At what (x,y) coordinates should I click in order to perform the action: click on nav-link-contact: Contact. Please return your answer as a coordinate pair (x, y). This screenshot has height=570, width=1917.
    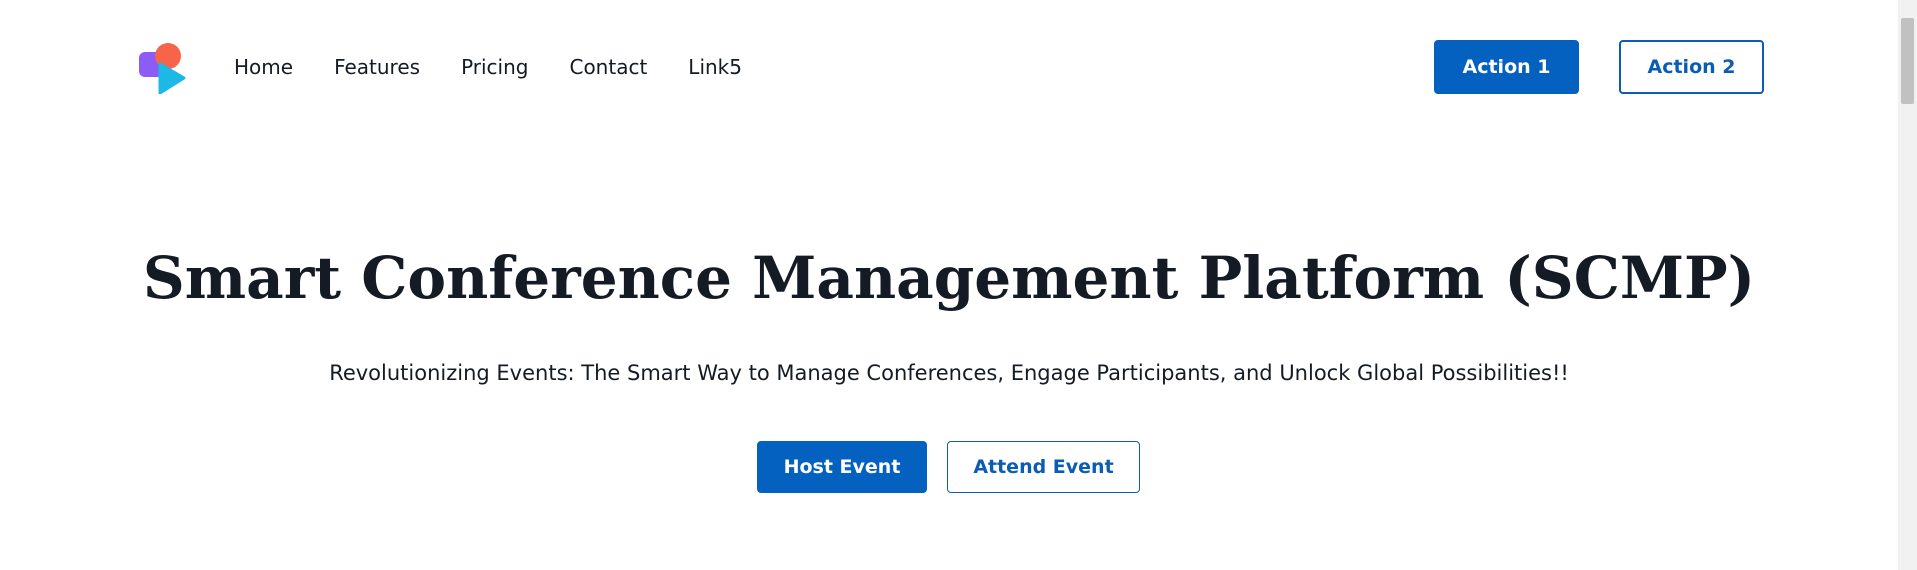
    Looking at the image, I should click on (608, 67).